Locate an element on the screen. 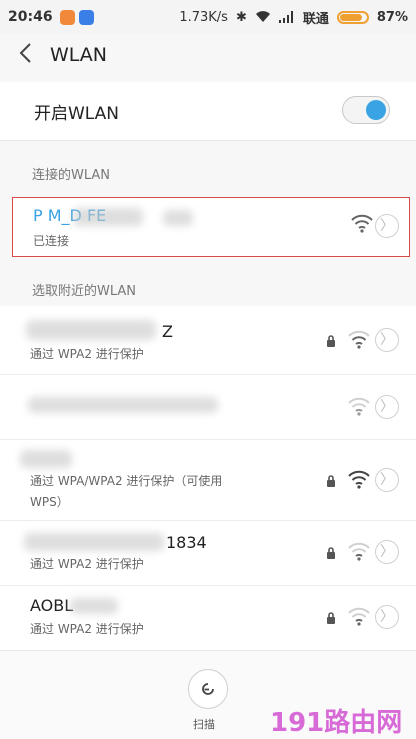  connected-network: P M_D FE 已连接 〉 is located at coordinates (211, 227).